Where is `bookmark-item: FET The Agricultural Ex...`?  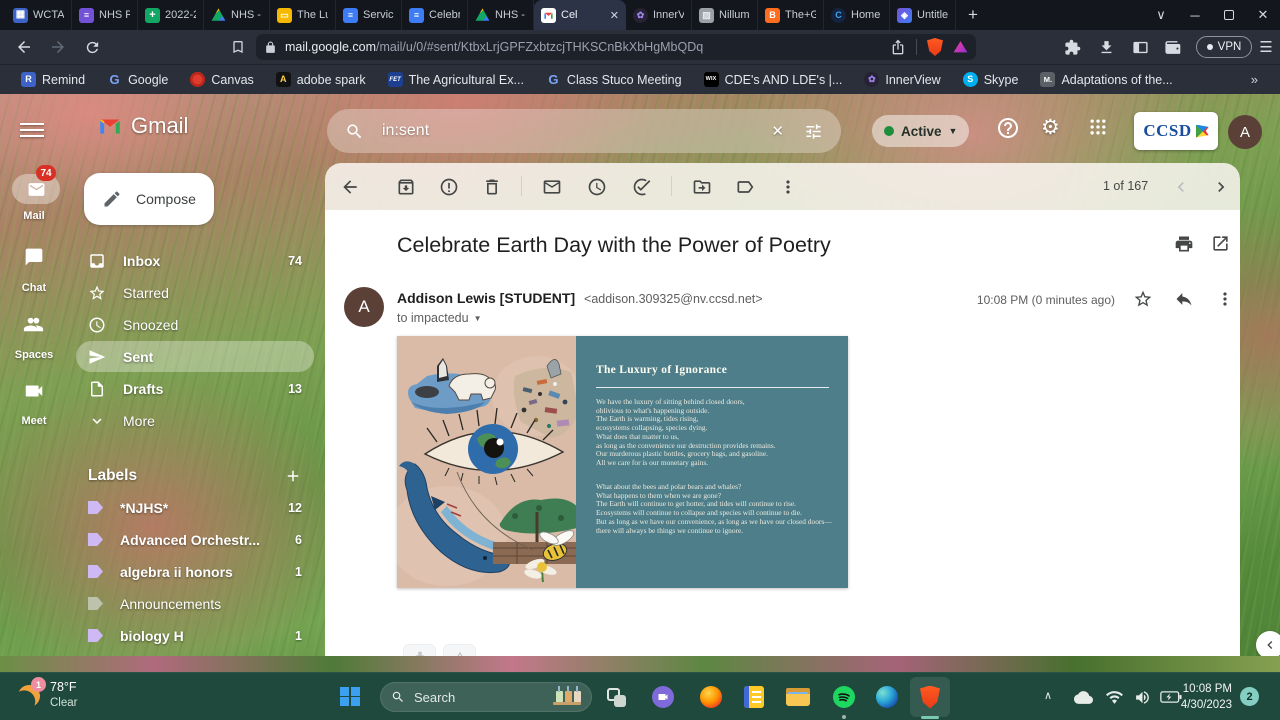 bookmark-item: FET The Agricultural Ex... is located at coordinates (456, 80).